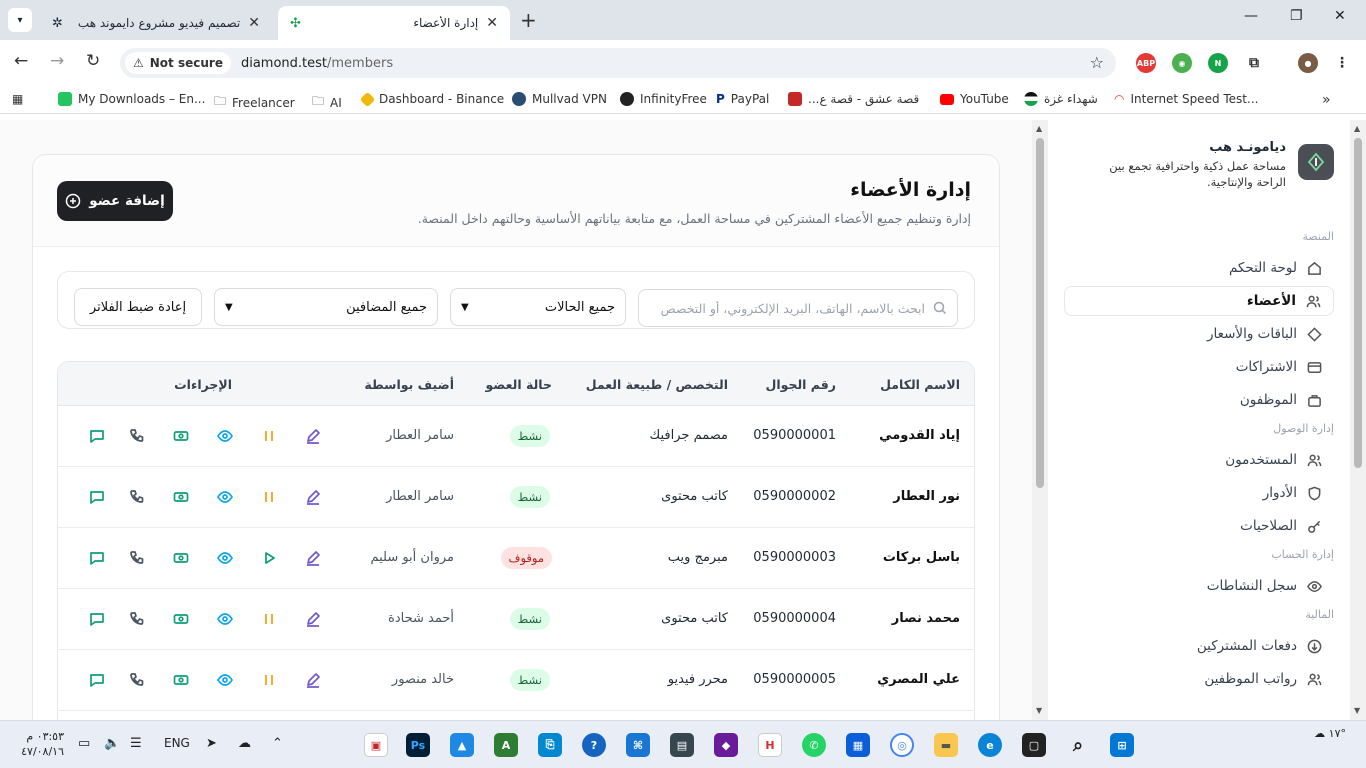 Image resolution: width=1366 pixels, height=768 pixels. What do you see at coordinates (1199, 679) in the screenshot?
I see `sidebar-item-employee-salaries: رواتب الموظفين` at bounding box center [1199, 679].